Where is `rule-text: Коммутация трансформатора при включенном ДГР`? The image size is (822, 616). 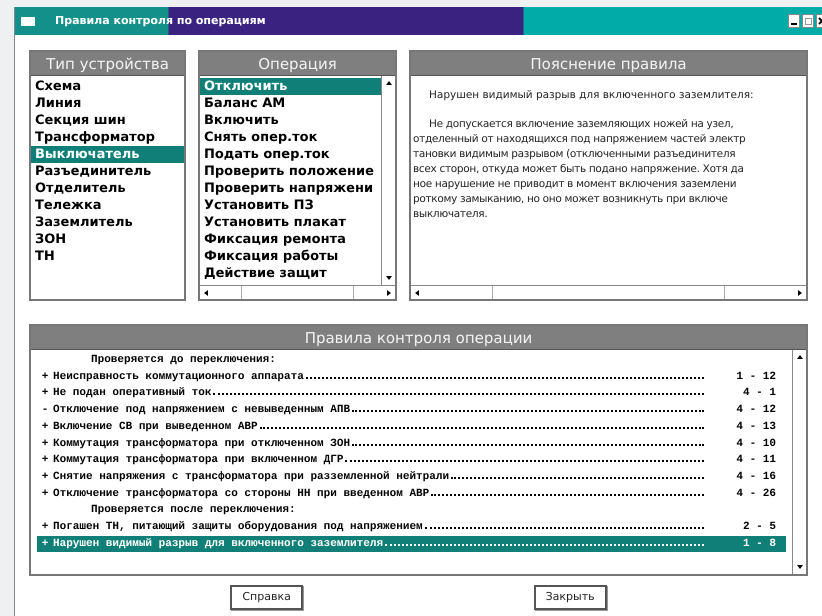
rule-text: Коммутация трансформатора при включенном ДГР is located at coordinates (198, 460).